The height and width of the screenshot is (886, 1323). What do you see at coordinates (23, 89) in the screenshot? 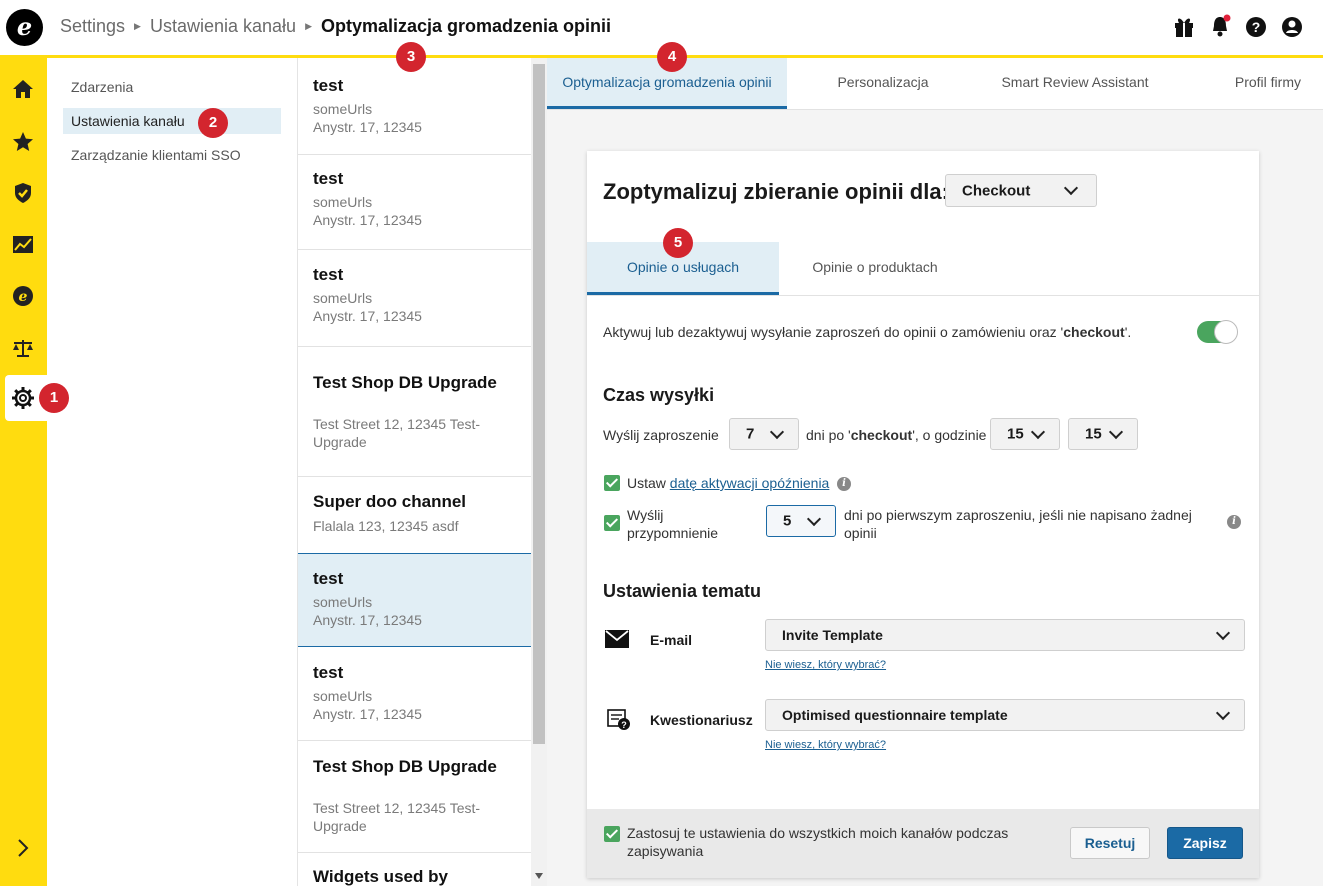
I see `home-icon` at bounding box center [23, 89].